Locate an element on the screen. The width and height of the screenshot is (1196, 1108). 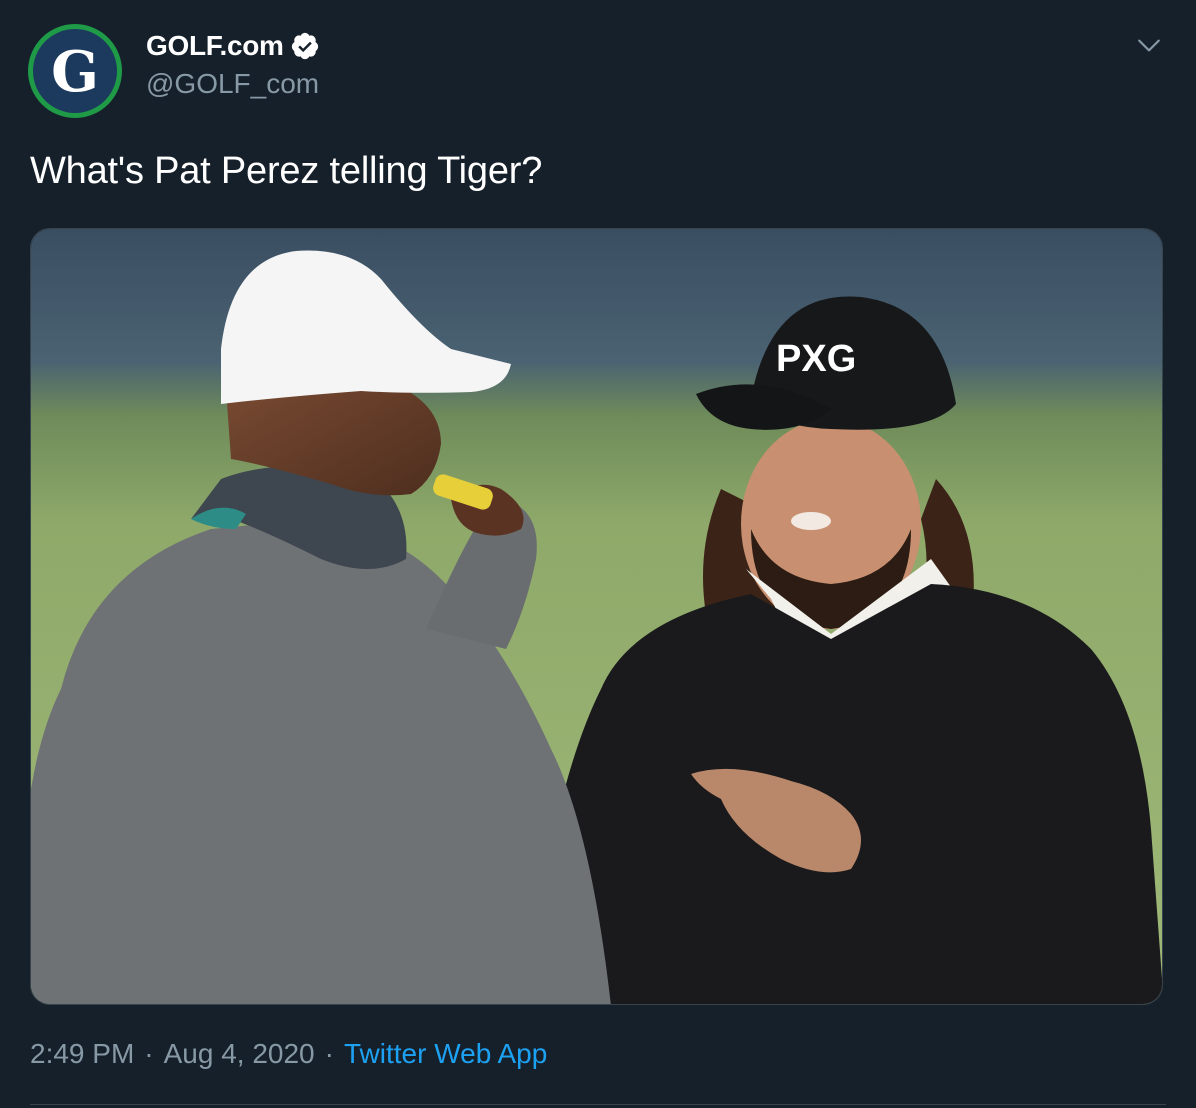
tweet-meta: 2:49 PM · Aug 4, 2020 · Twitter Web App is located at coordinates (288, 1054).